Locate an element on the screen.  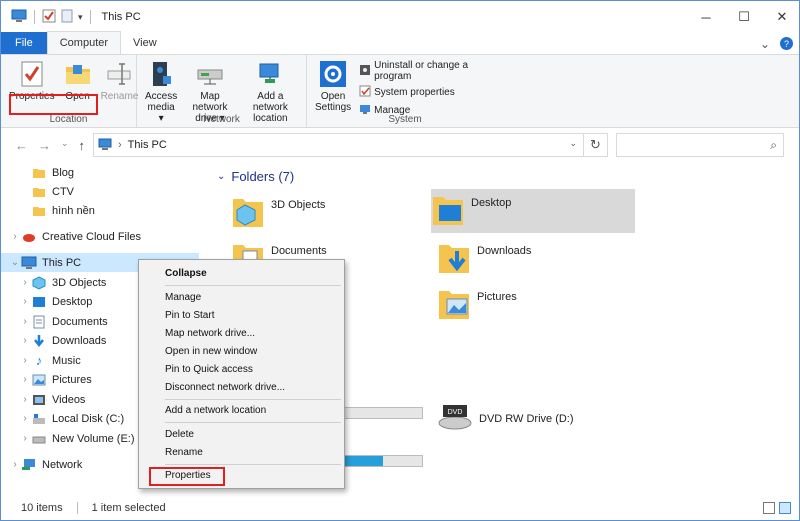
settings-gear-icon is located at coordinates (333, 74).